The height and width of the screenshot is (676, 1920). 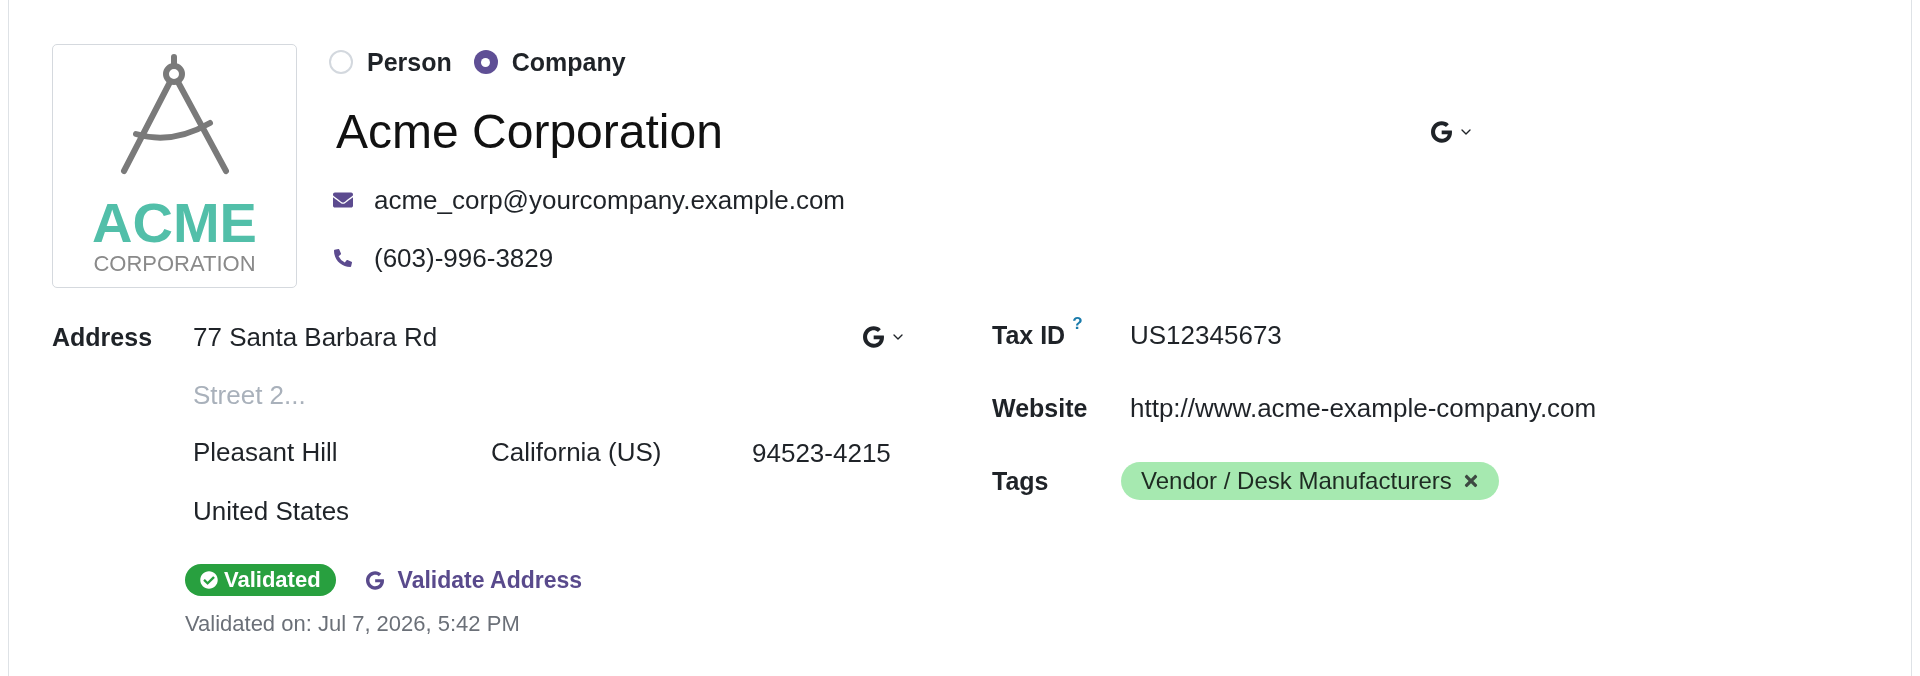 What do you see at coordinates (102, 337) in the screenshot?
I see `field-label: Address` at bounding box center [102, 337].